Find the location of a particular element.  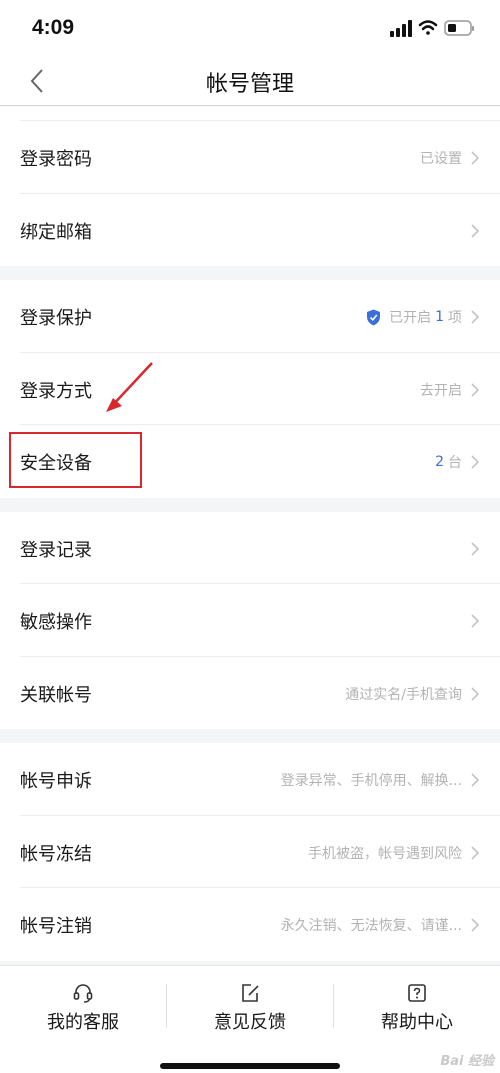

tab-label: 意见反馈 is located at coordinates (250, 1022).